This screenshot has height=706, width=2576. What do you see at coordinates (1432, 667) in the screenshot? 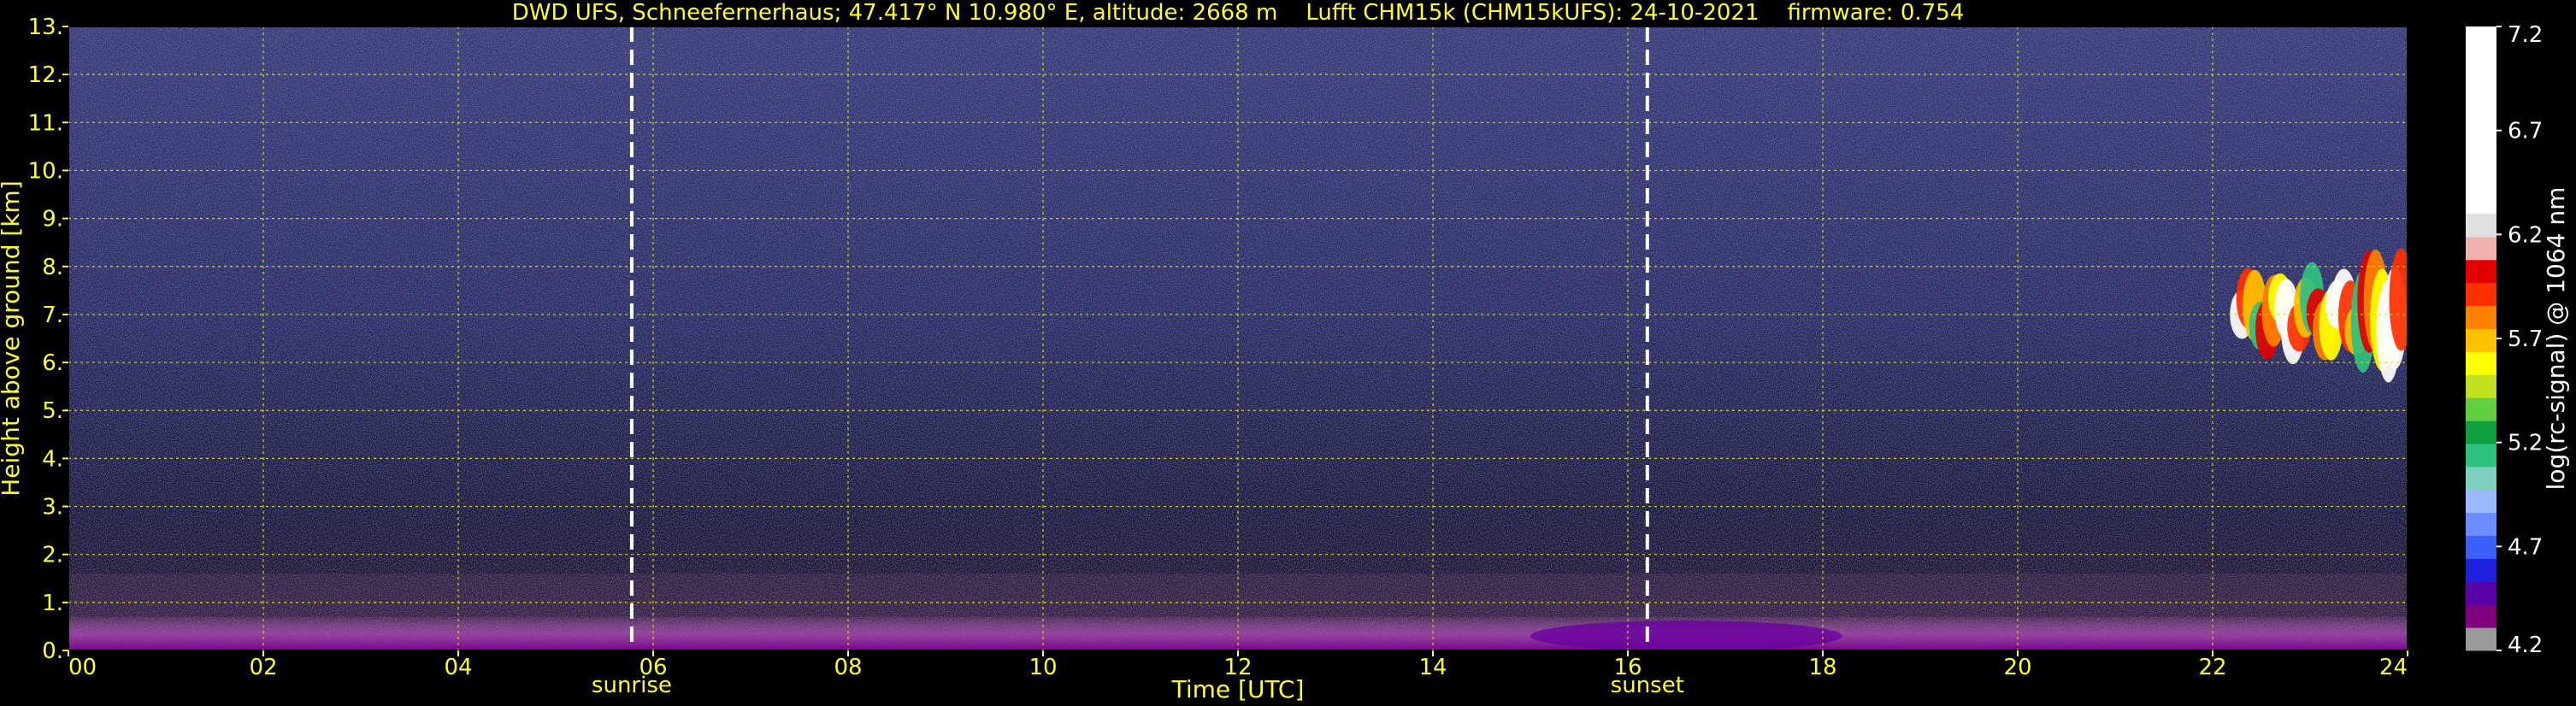
I see `x-tick-label: 14` at bounding box center [1432, 667].